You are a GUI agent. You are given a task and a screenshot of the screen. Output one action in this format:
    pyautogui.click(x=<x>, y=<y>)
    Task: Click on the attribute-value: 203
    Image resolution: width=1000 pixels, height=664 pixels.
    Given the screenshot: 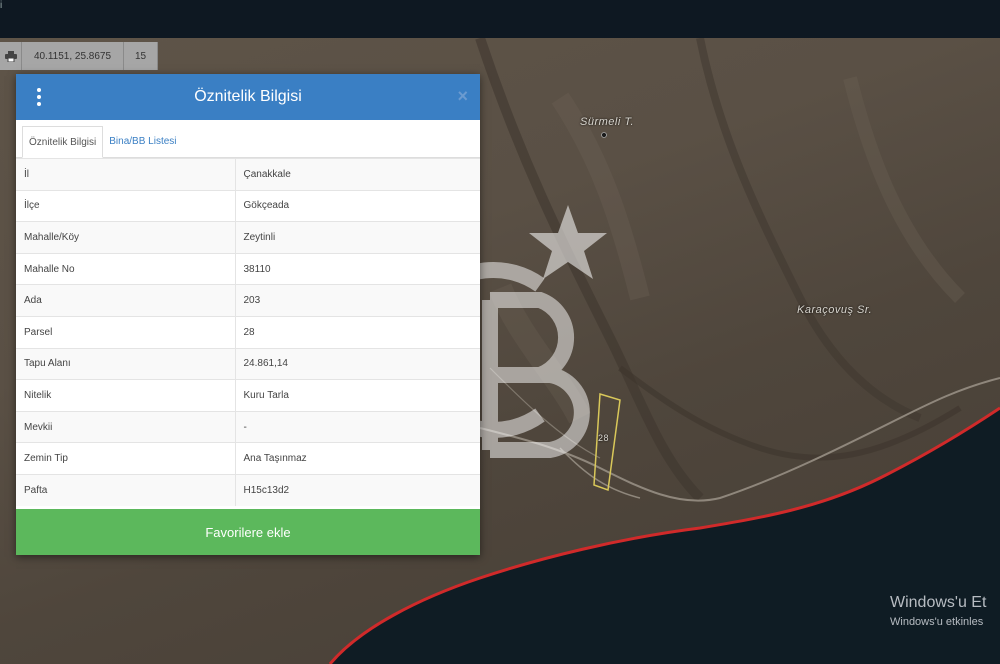 What is the action you would take?
    pyautogui.click(x=357, y=300)
    